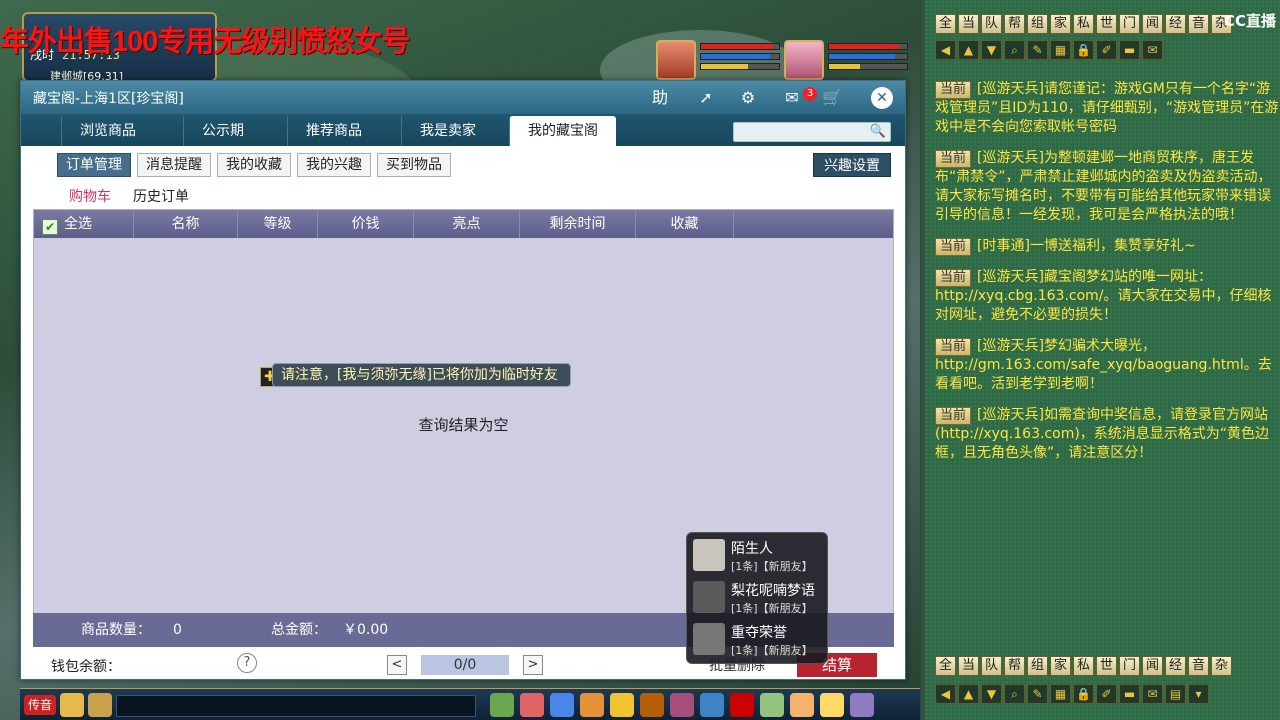  Describe the element at coordinates (757, 554) in the screenshot. I see `friend-item: 陌生人 [1条]【新朋友】` at that location.